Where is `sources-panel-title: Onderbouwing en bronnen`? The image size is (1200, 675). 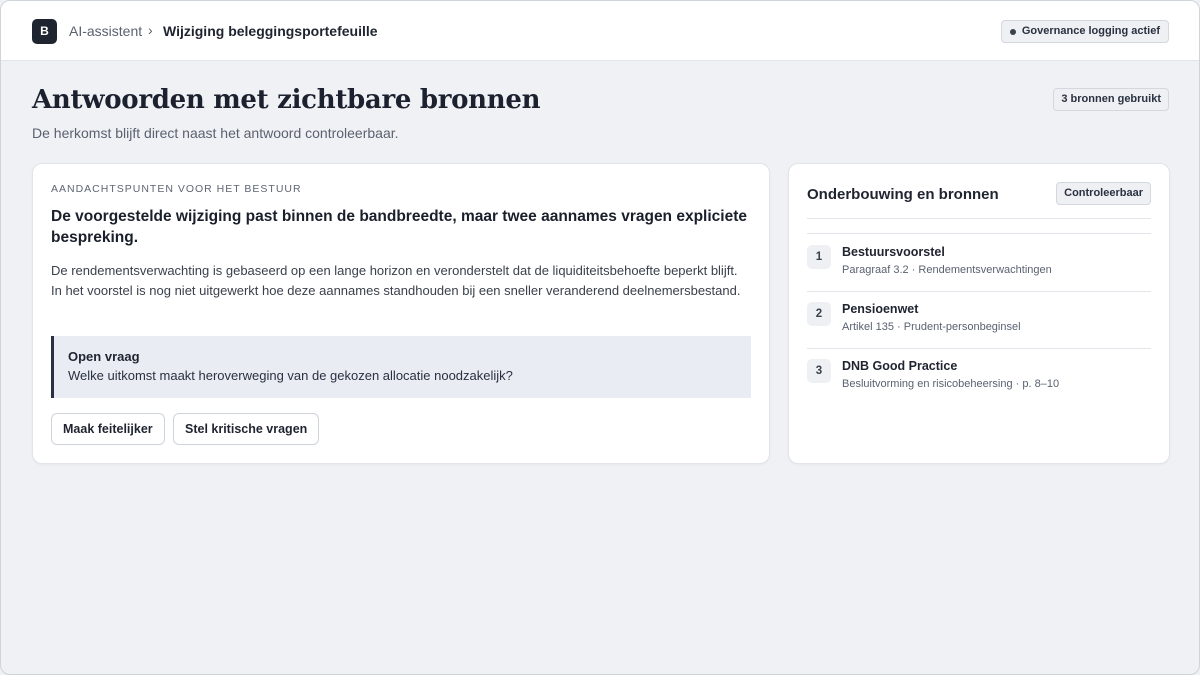 sources-panel-title: Onderbouwing en bronnen is located at coordinates (903, 194).